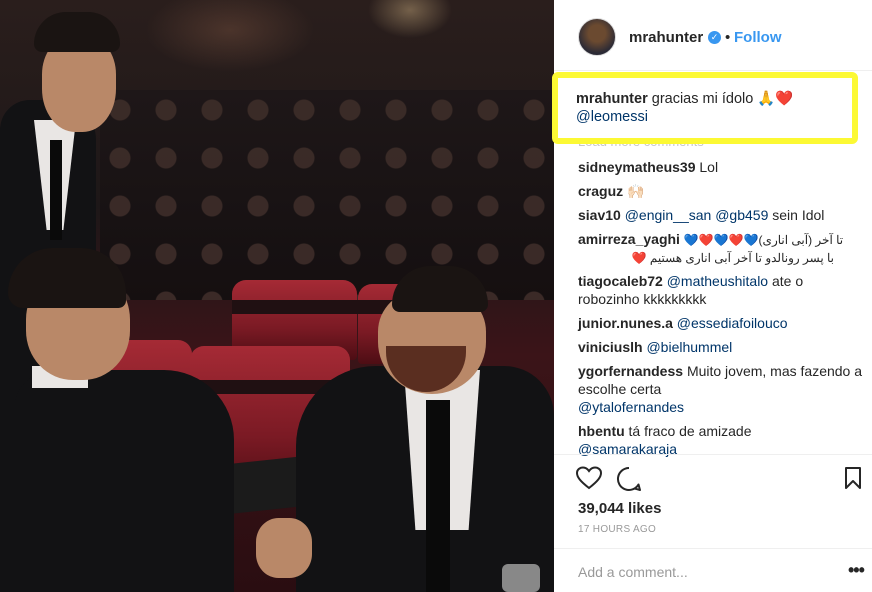  What do you see at coordinates (629, 239) in the screenshot?
I see `comment-username: amirreza_yaghi` at bounding box center [629, 239].